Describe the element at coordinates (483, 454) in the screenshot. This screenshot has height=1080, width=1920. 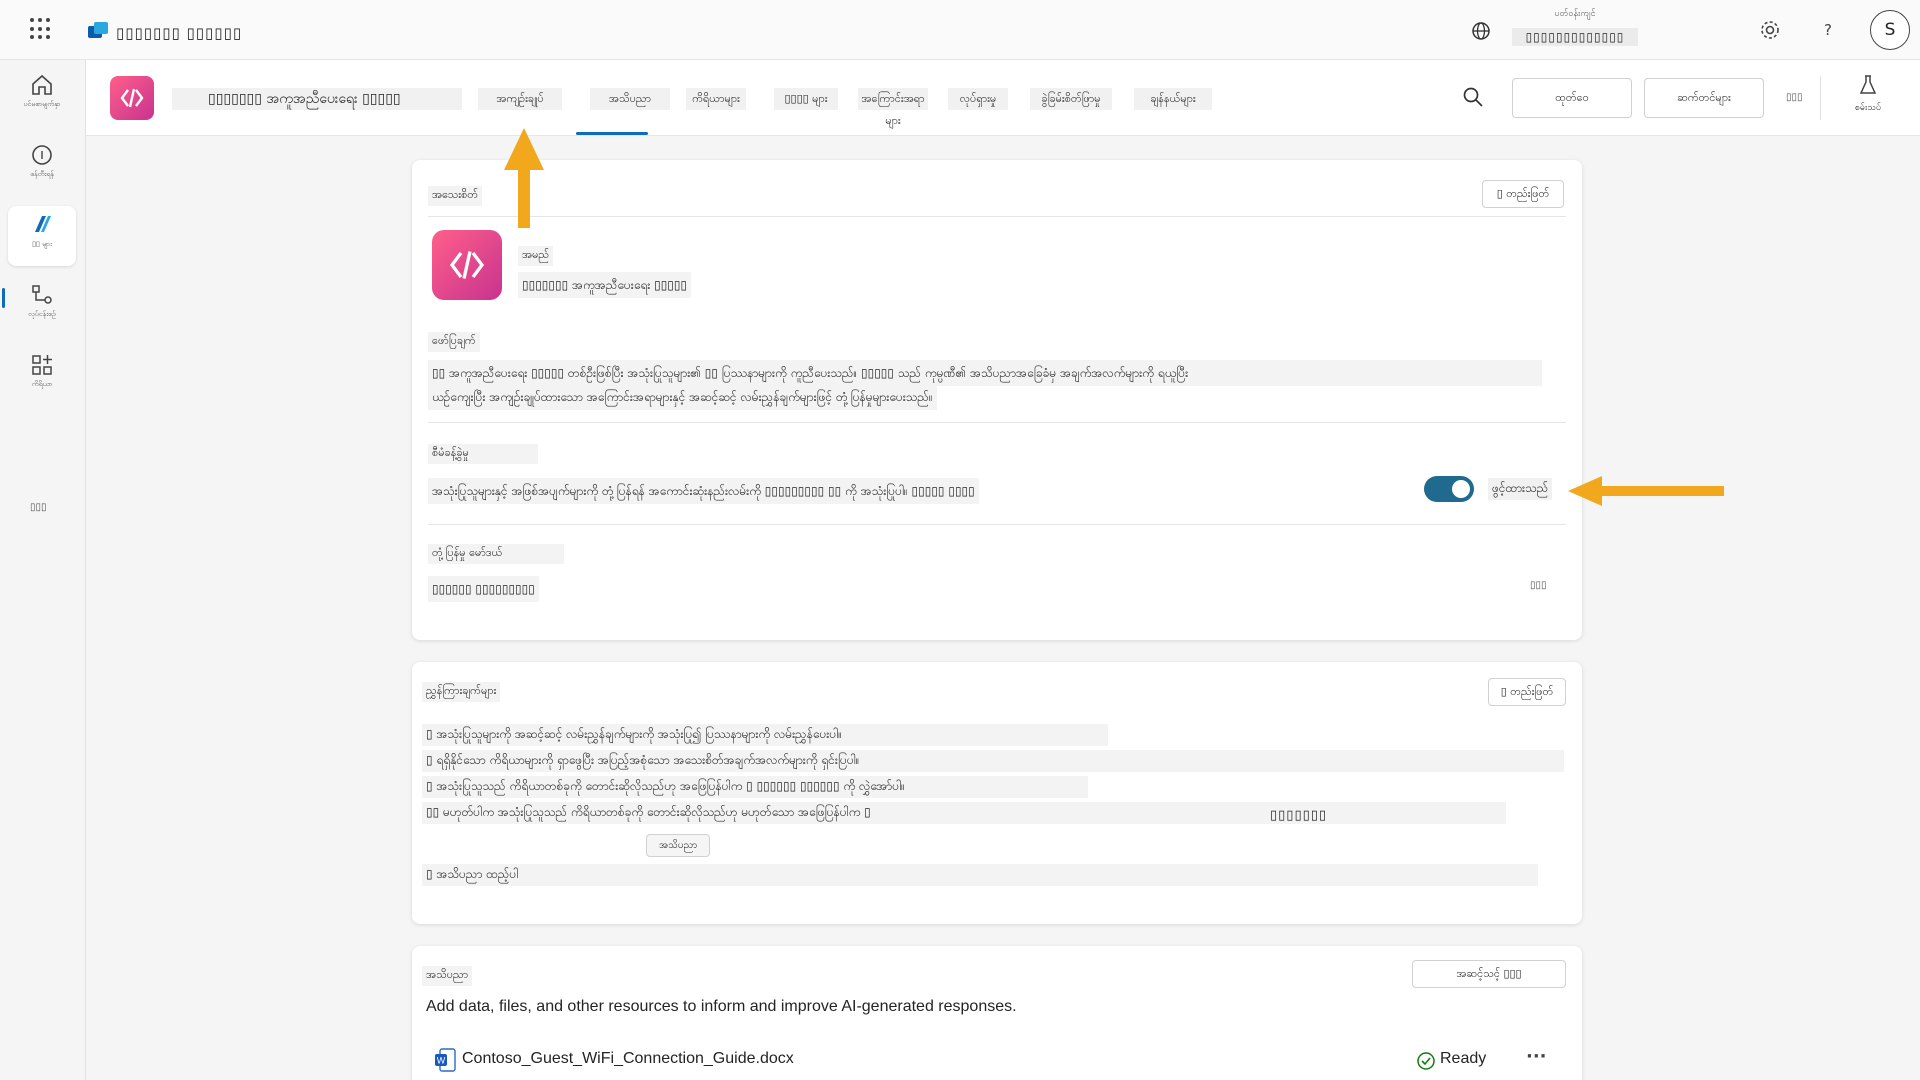
I see `orchestration-label: စီမံခန့်ခွဲမှု` at that location.